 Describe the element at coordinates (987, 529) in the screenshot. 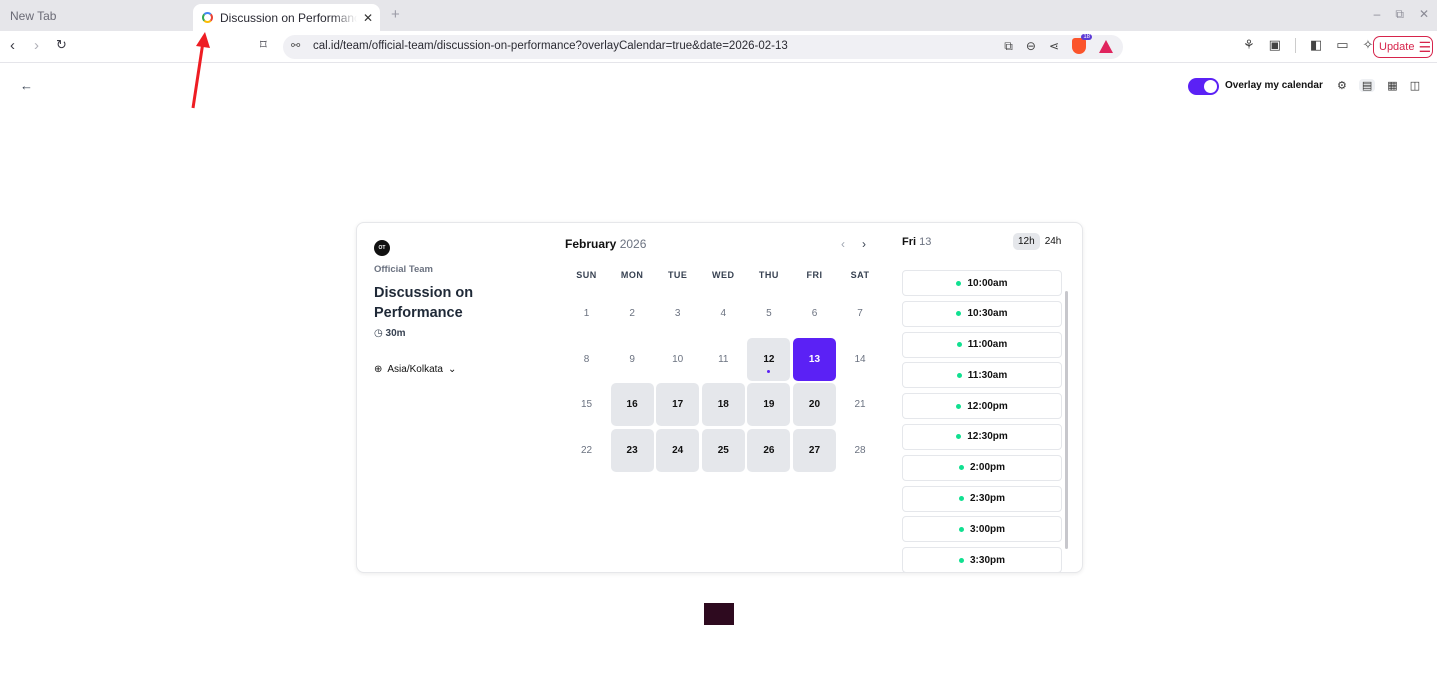

I see `time-slot-label: 3:00pm` at that location.